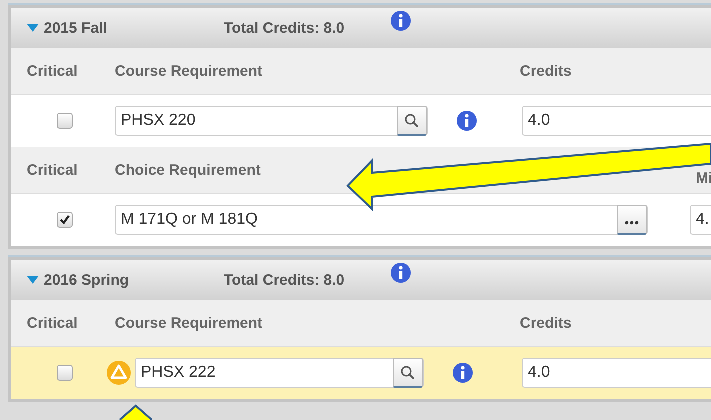 This screenshot has width=711, height=420. What do you see at coordinates (136, 412) in the screenshot?
I see `callout-arrow` at bounding box center [136, 412].